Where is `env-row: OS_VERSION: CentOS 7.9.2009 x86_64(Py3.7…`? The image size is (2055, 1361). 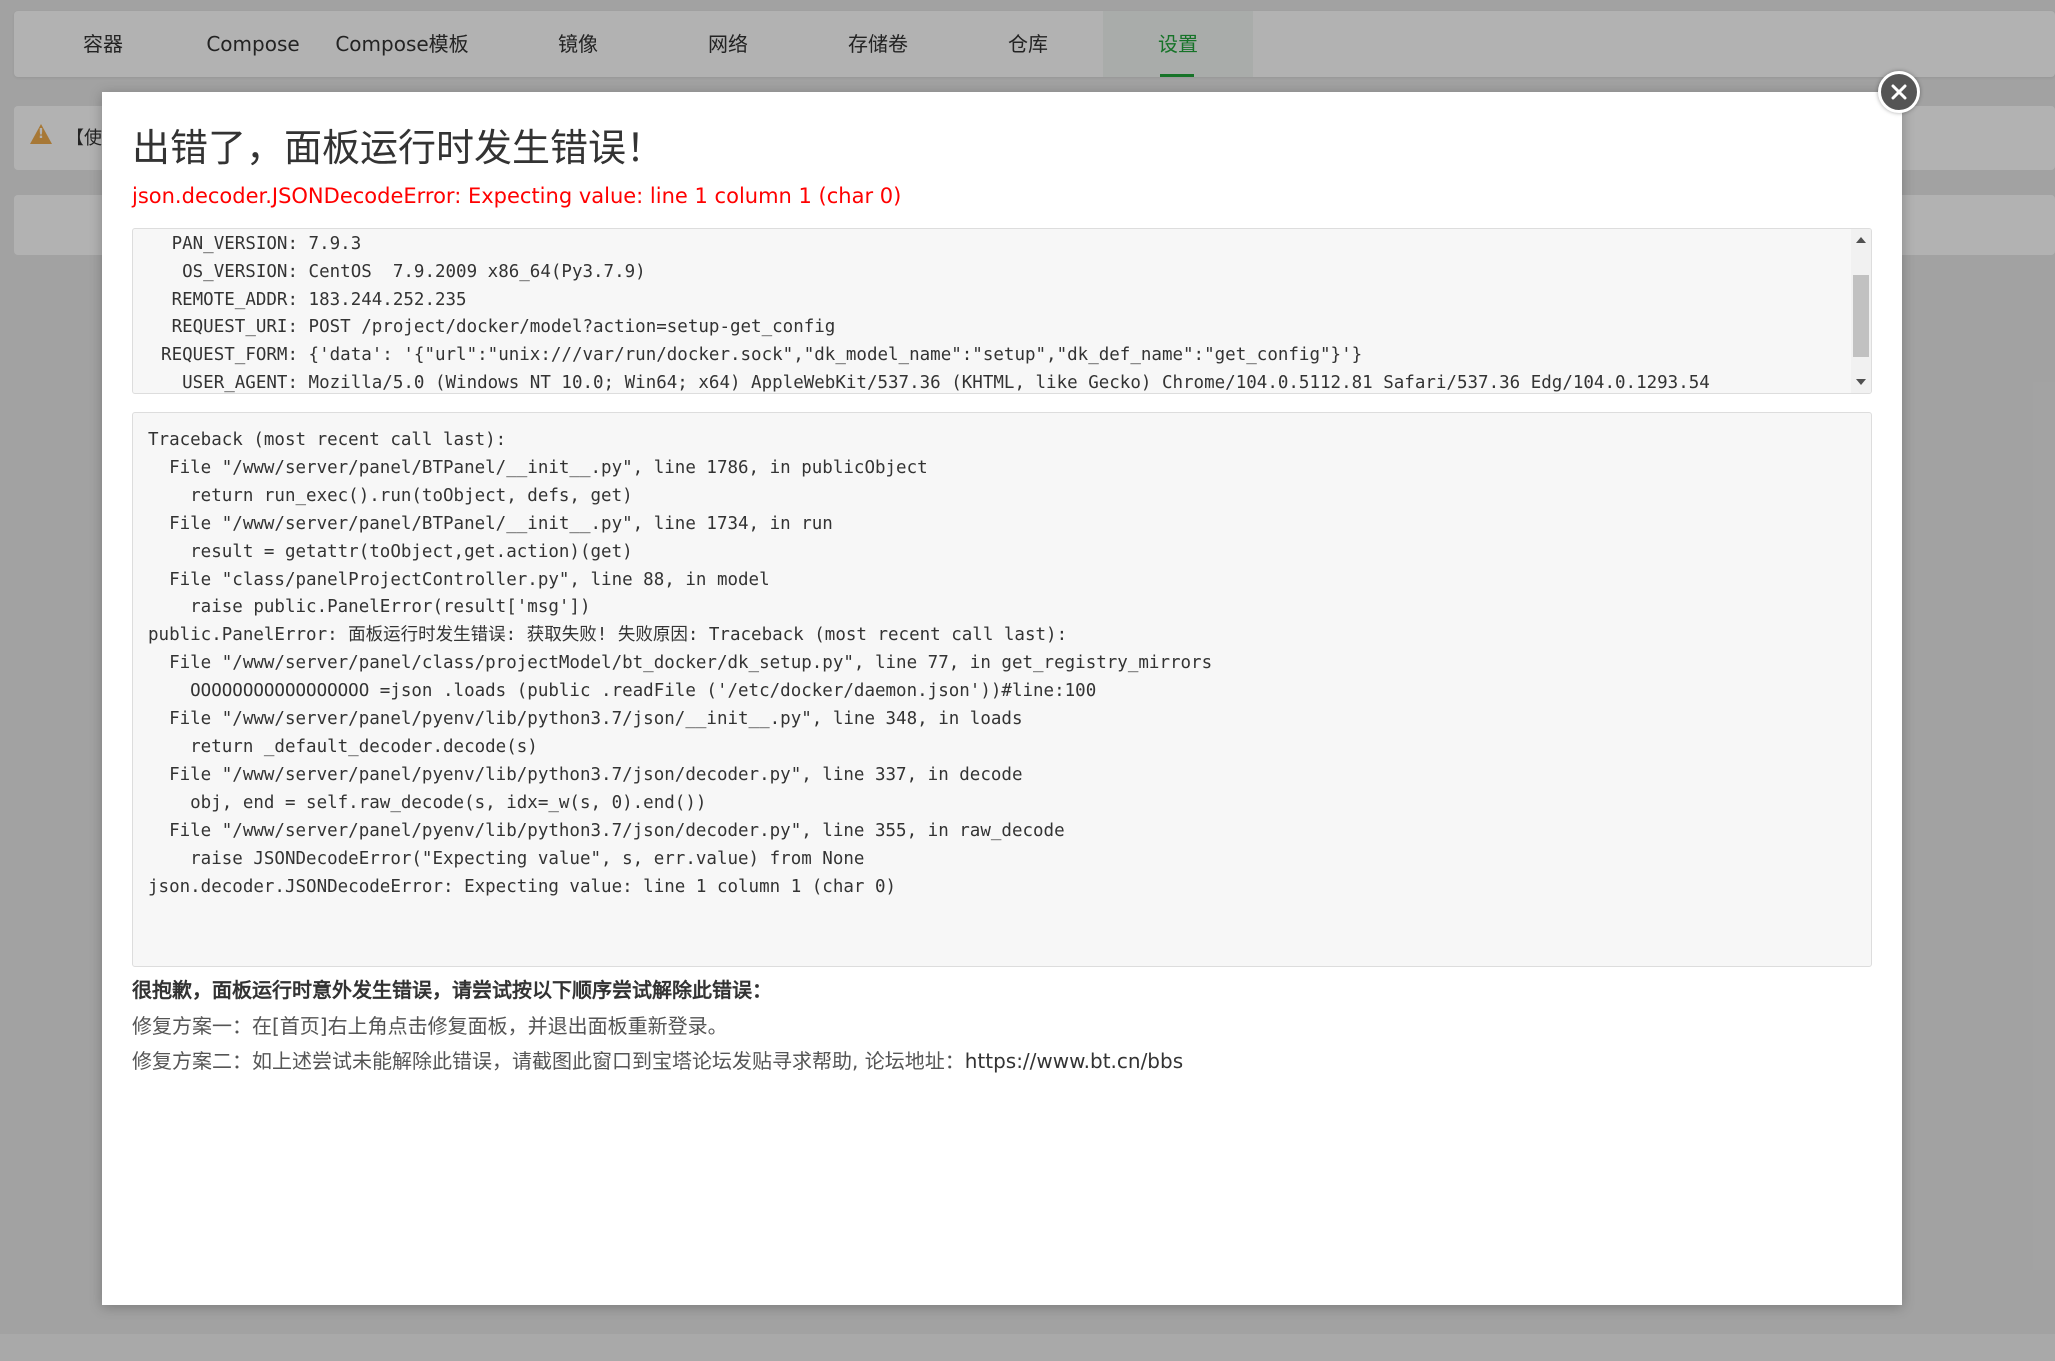
env-row: OS_VERSION: CentOS 7.9.2009 x86_64(Py3.7… is located at coordinates (998, 273).